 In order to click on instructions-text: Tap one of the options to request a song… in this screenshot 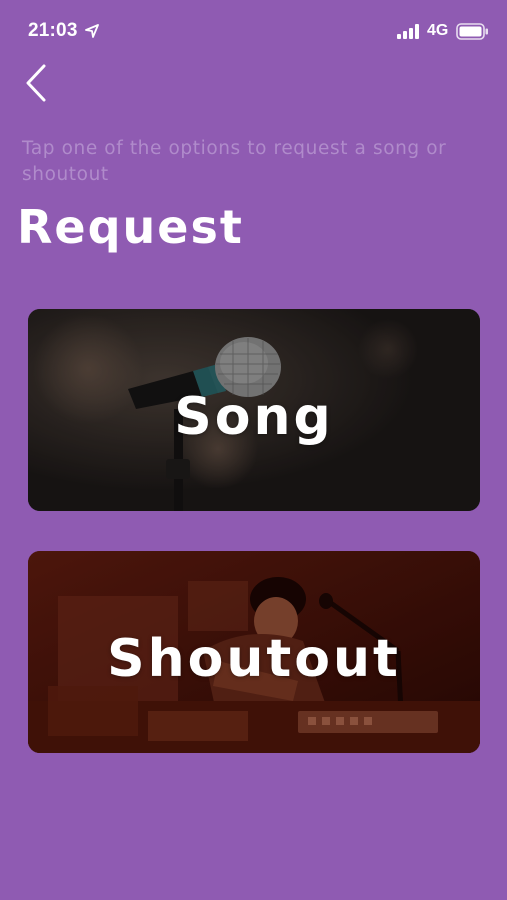, I will do `click(234, 161)`.